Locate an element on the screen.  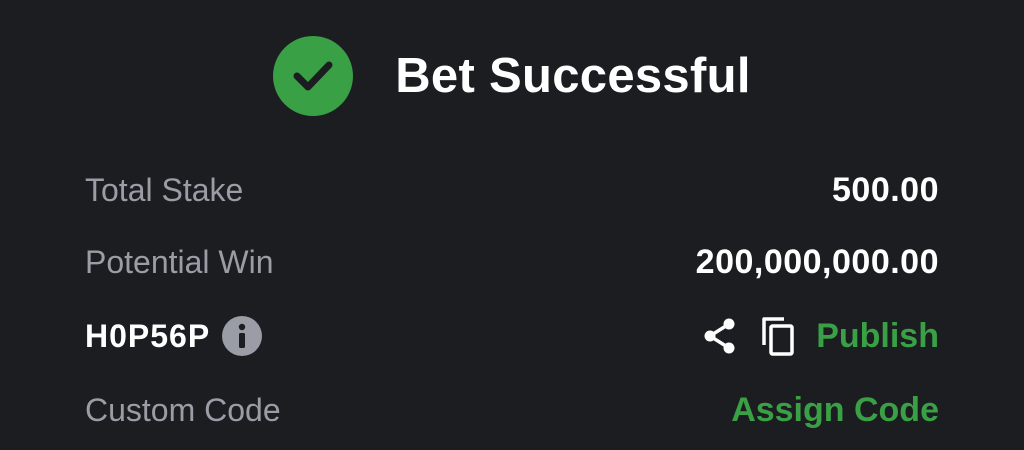
total-stake-label: Total Stake is located at coordinates (164, 189).